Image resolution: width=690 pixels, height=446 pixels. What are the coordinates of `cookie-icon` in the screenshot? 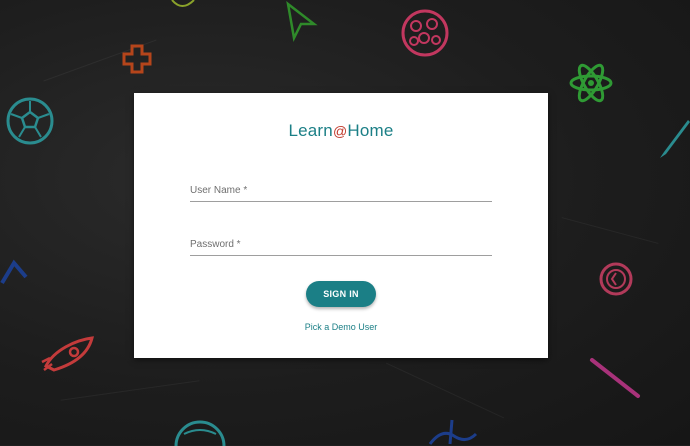 It's located at (425, 33).